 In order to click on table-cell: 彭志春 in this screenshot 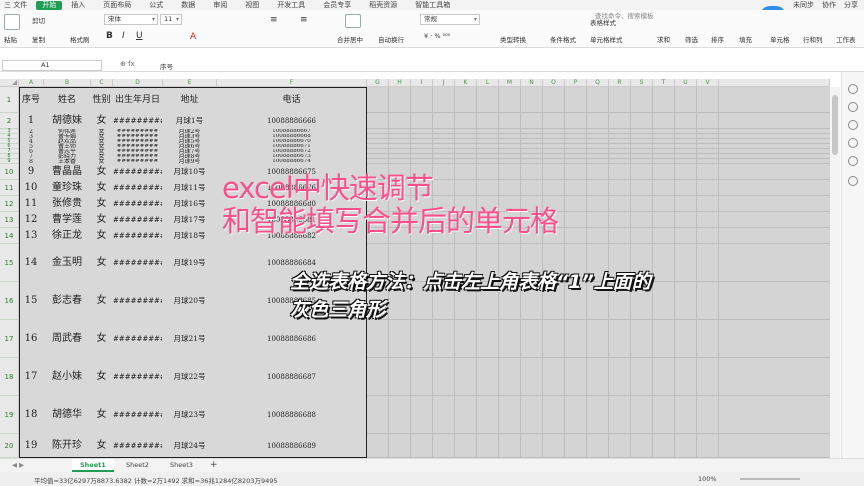, I will do `click(67, 301)`.